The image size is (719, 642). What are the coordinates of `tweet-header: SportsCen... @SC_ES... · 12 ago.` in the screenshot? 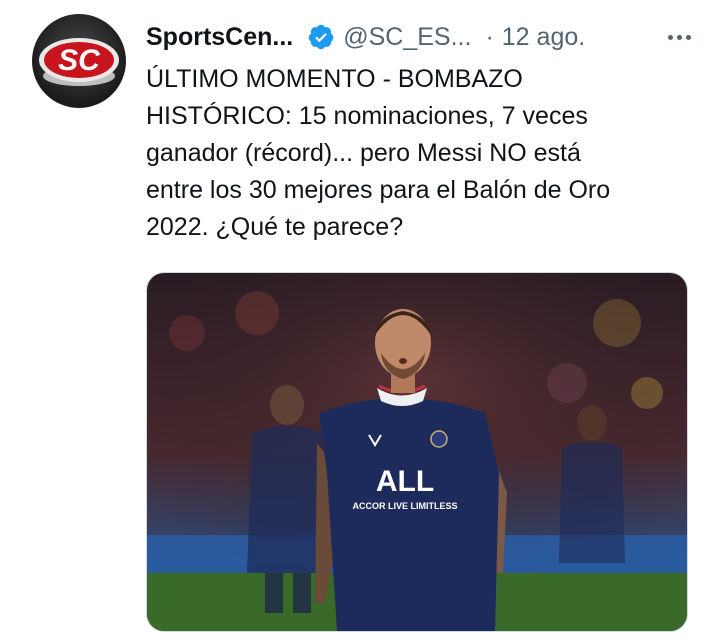 It's located at (422, 37).